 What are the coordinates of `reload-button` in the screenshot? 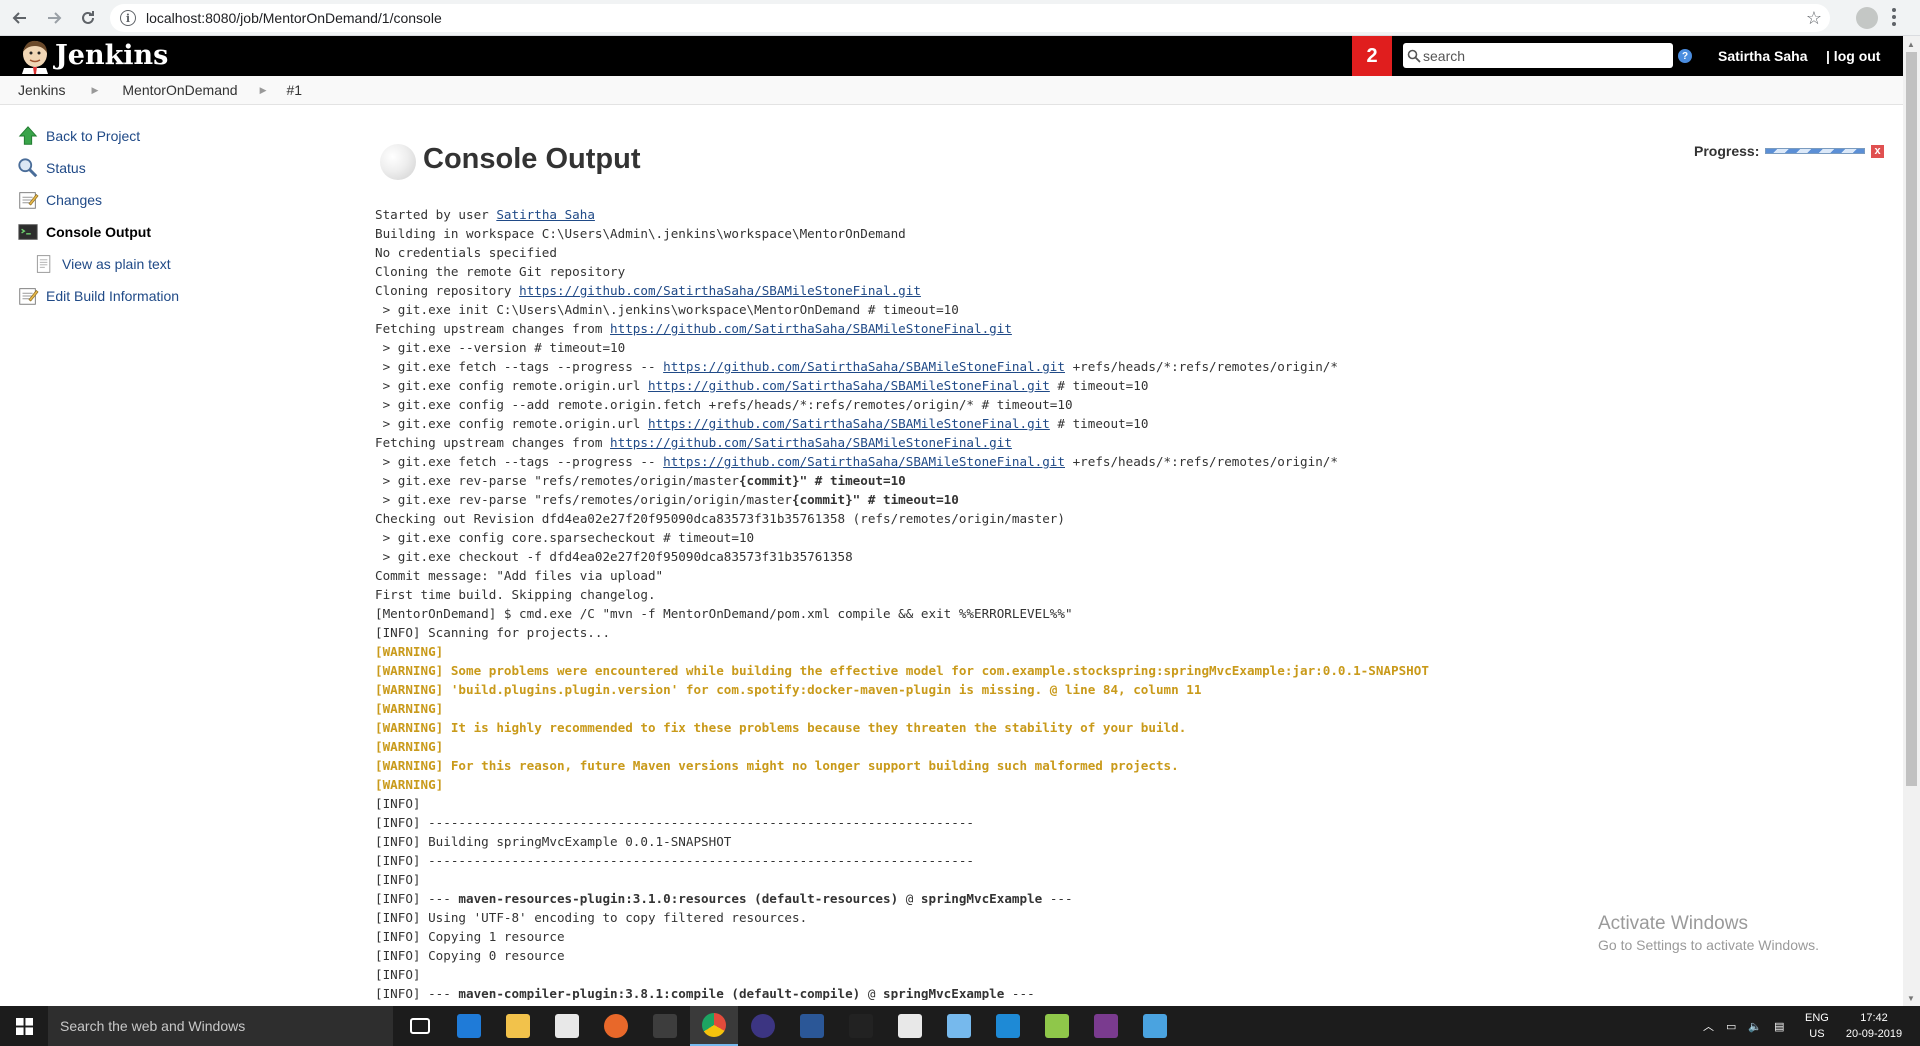 It's located at (88, 18).